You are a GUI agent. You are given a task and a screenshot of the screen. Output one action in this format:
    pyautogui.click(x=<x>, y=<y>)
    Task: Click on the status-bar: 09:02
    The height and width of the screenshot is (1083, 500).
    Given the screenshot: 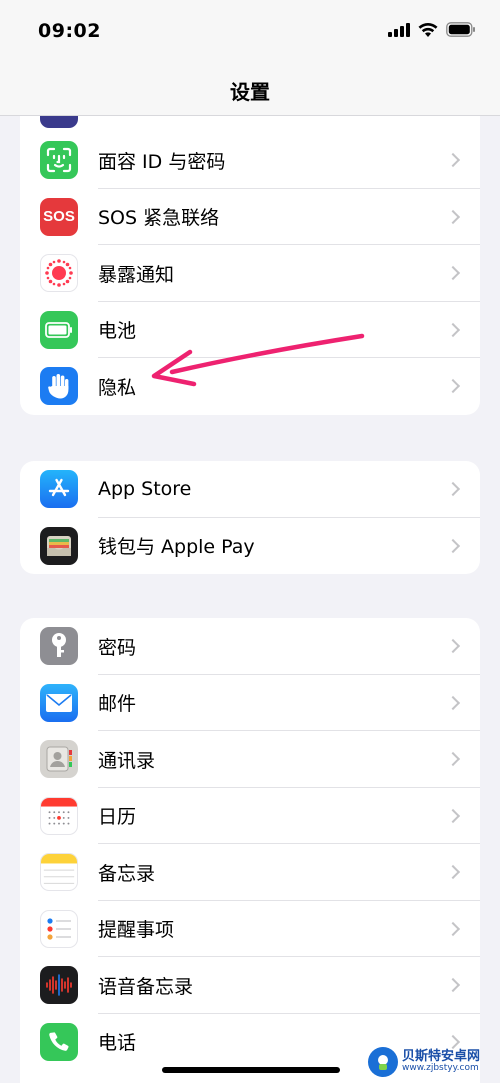 What is the action you would take?
    pyautogui.click(x=250, y=32)
    